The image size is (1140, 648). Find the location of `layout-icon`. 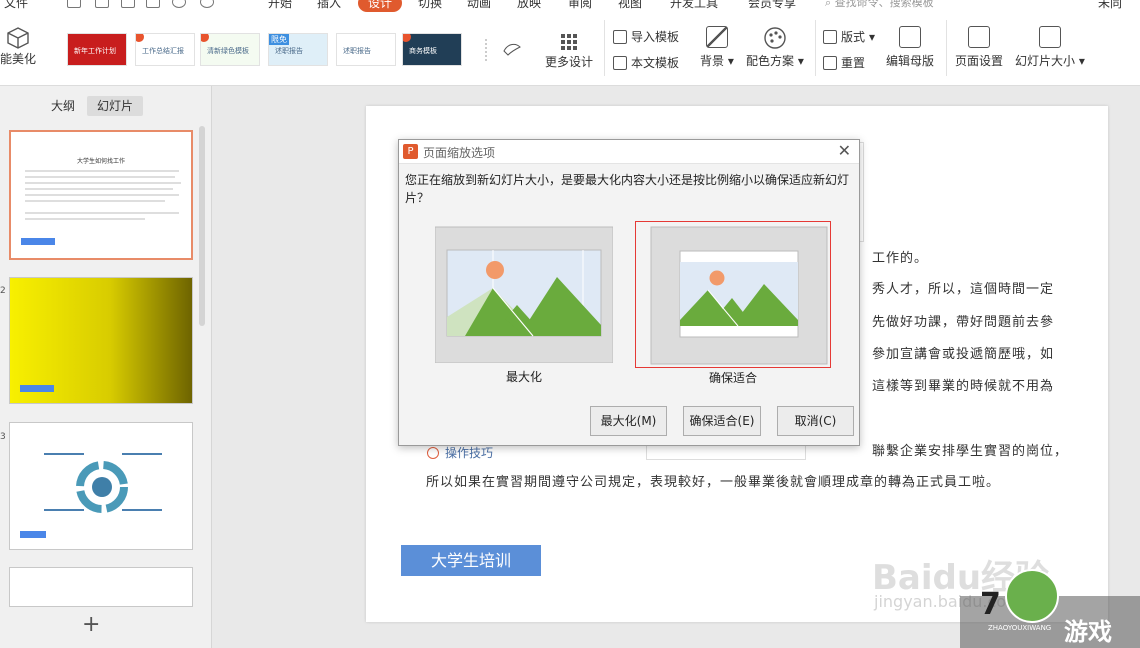

layout-icon is located at coordinates (830, 36).